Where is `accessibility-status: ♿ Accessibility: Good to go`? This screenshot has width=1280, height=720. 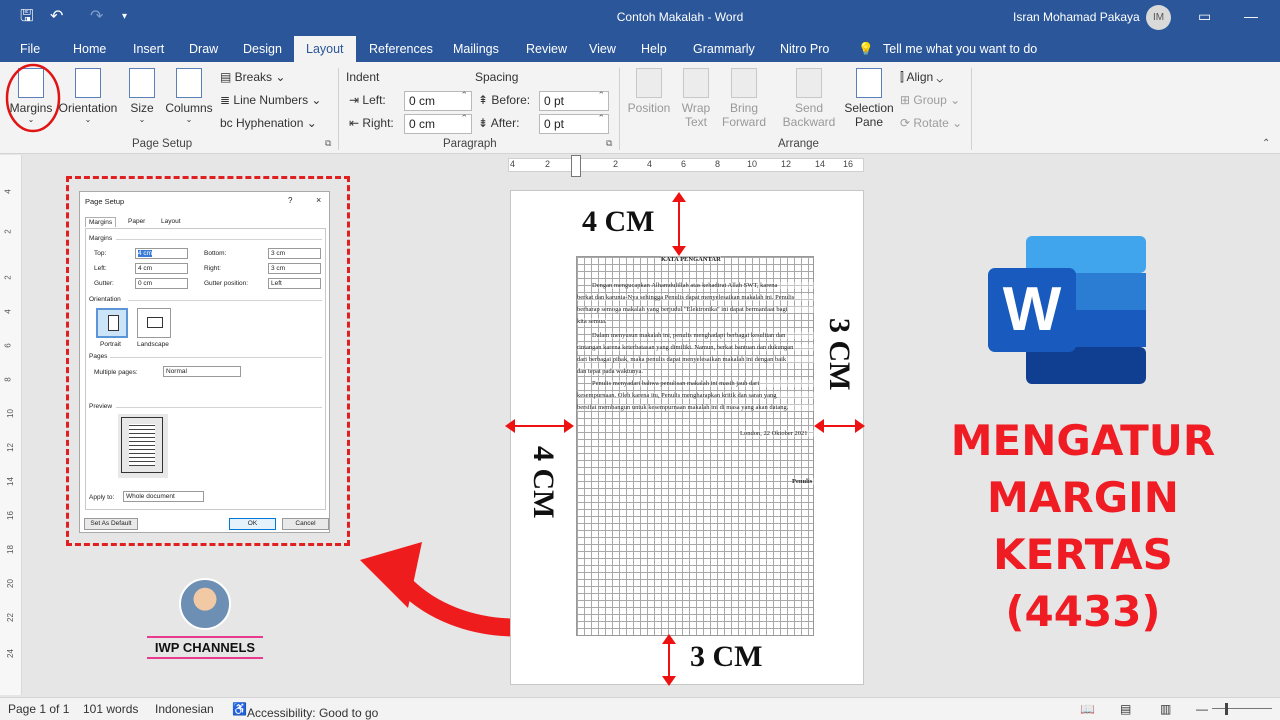 accessibility-status: ♿ Accessibility: Good to go is located at coordinates (305, 711).